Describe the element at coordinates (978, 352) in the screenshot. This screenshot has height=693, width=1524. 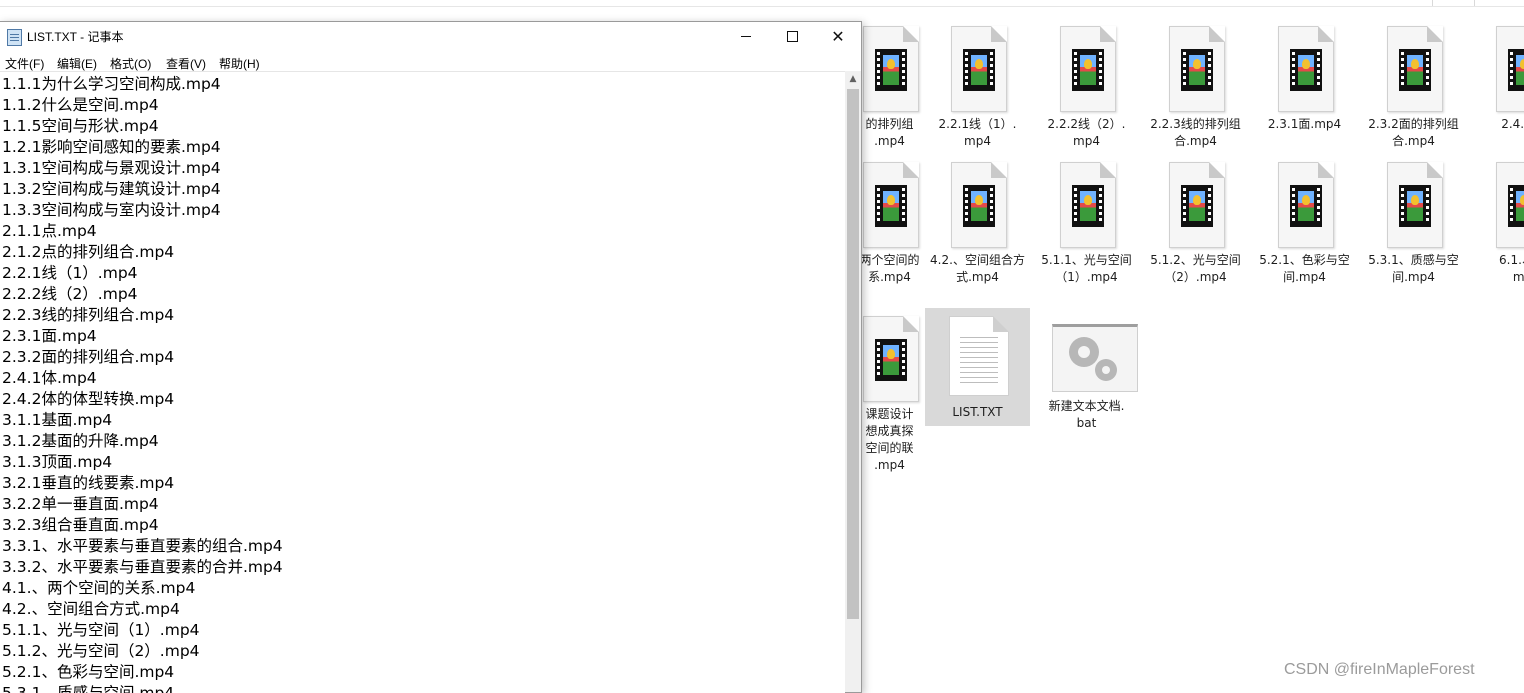
I see `text-file-icon` at that location.